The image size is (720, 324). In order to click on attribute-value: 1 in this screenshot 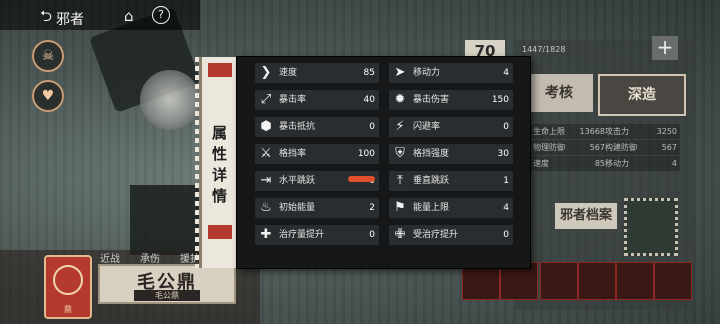, I will do `click(506, 181)`.